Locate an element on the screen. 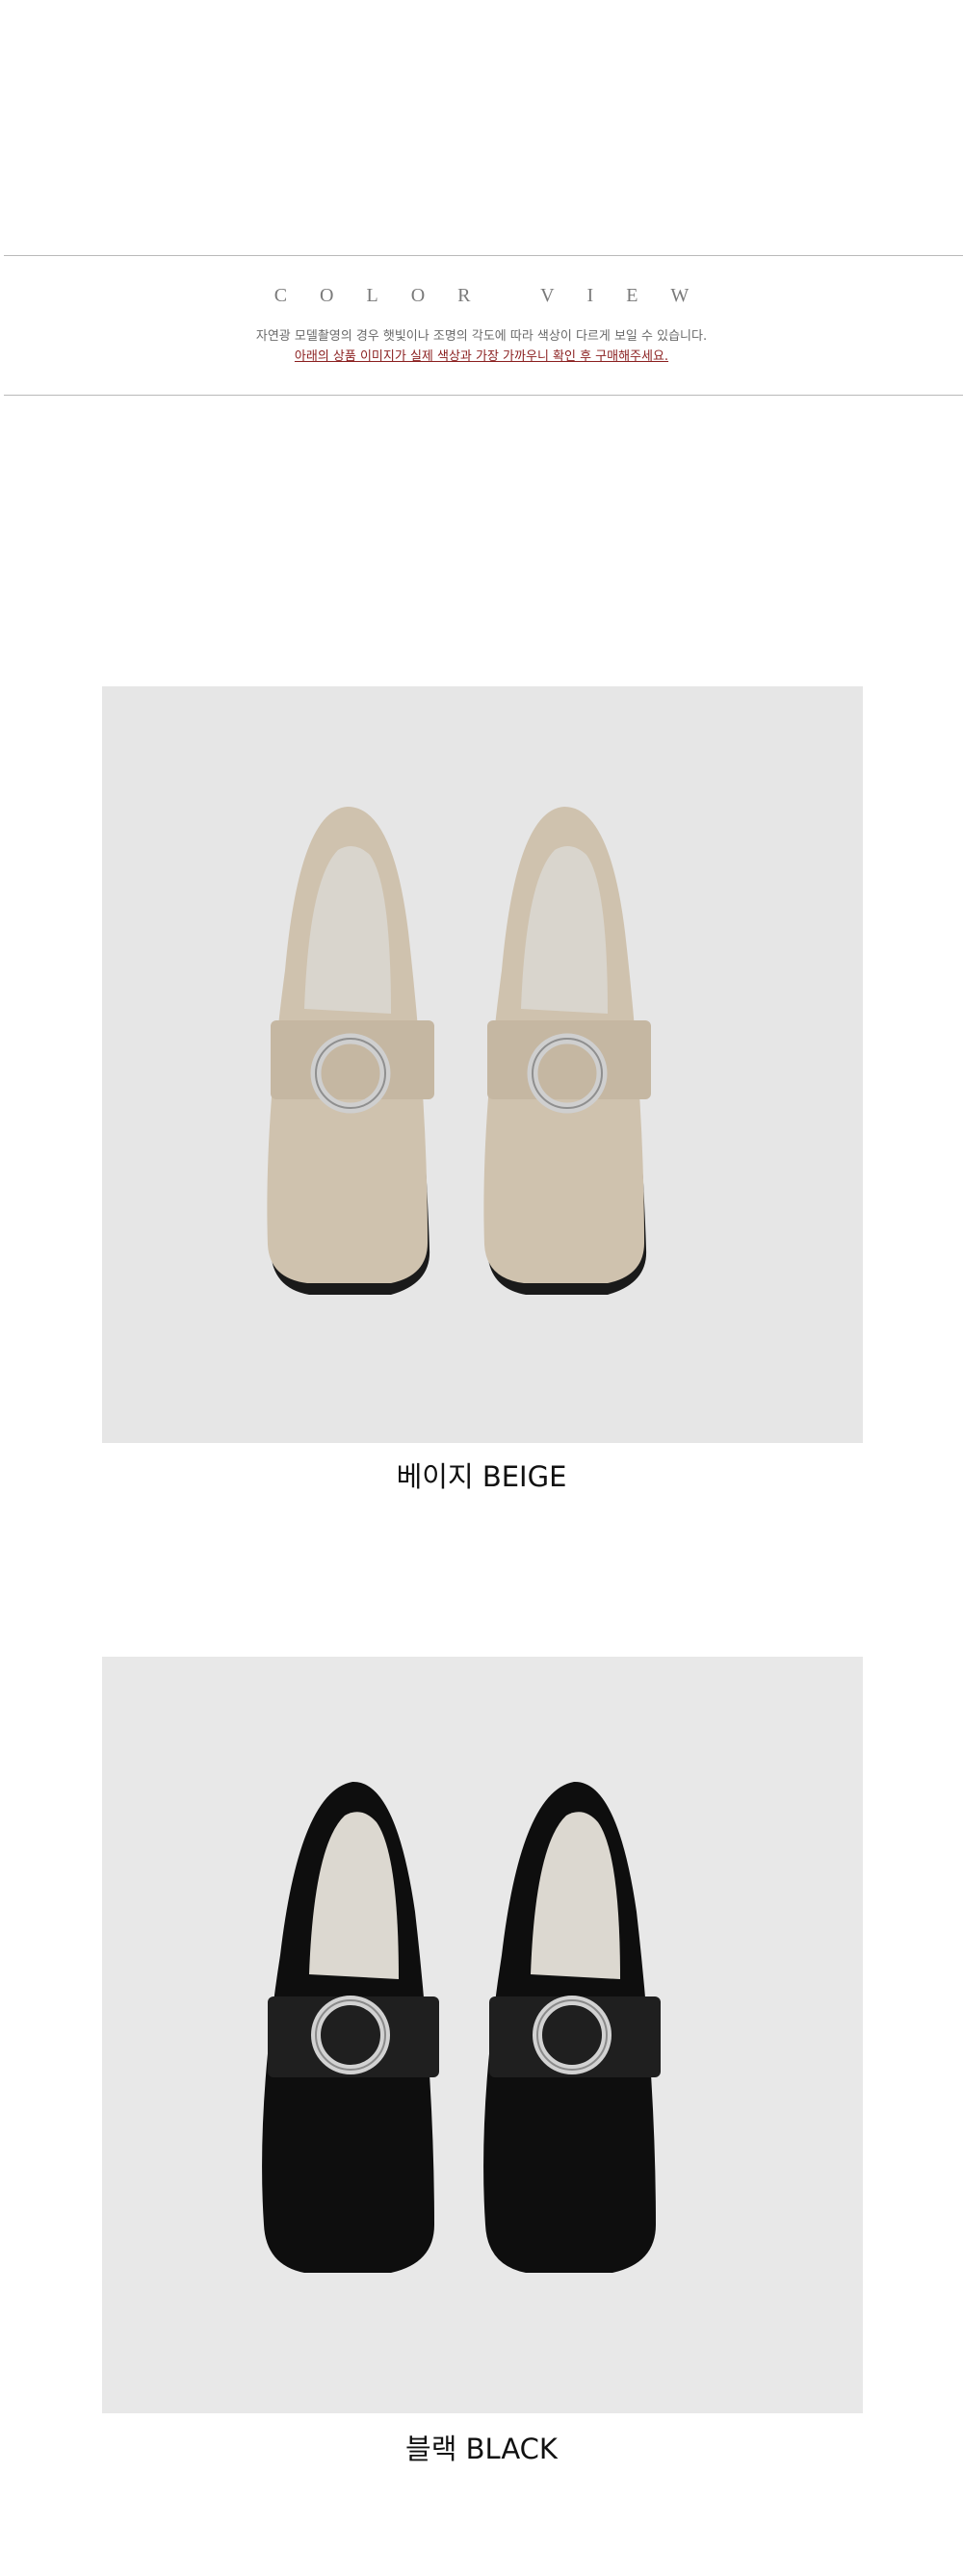  caption-beige: 베이지 BEIGE is located at coordinates (481, 1477).